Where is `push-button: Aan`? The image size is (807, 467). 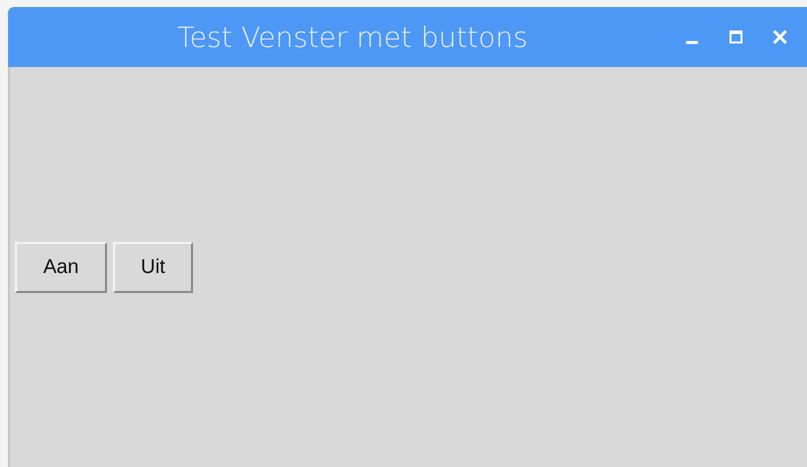 push-button: Aan is located at coordinates (61, 267).